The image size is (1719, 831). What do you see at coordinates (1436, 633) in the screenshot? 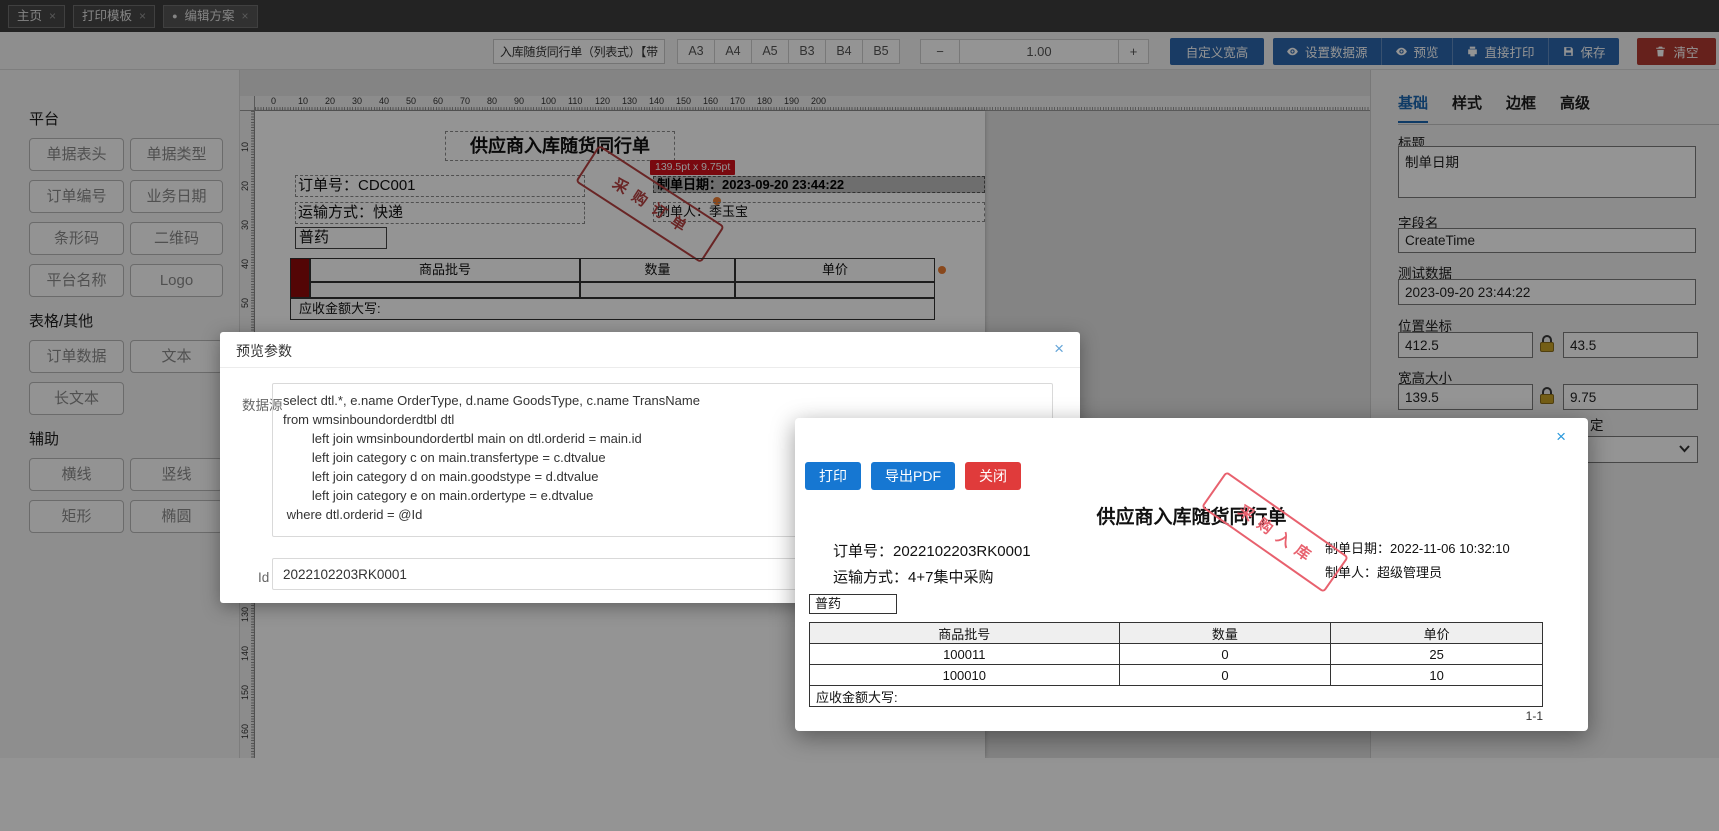
I see `col-header: 单价` at bounding box center [1436, 633].